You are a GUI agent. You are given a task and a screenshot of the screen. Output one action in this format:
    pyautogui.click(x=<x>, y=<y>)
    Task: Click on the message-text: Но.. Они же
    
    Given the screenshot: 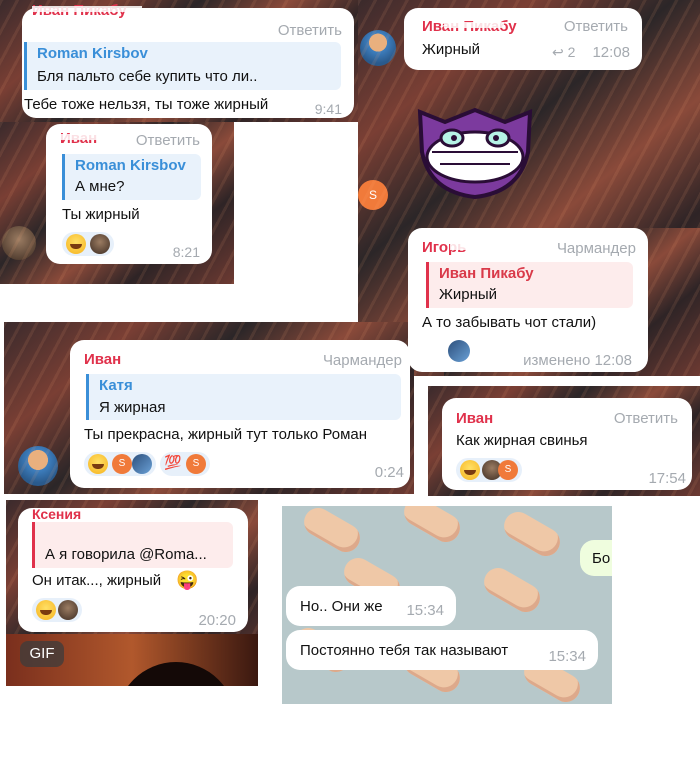 What is the action you would take?
    pyautogui.click(x=341, y=606)
    